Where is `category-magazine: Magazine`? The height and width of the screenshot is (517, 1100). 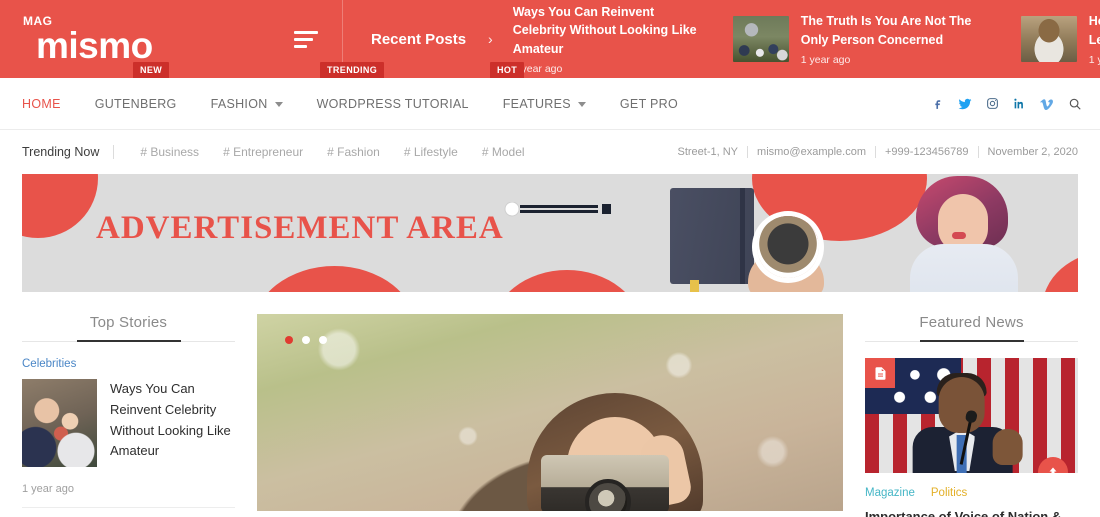
category-magazine: Magazine is located at coordinates (890, 493).